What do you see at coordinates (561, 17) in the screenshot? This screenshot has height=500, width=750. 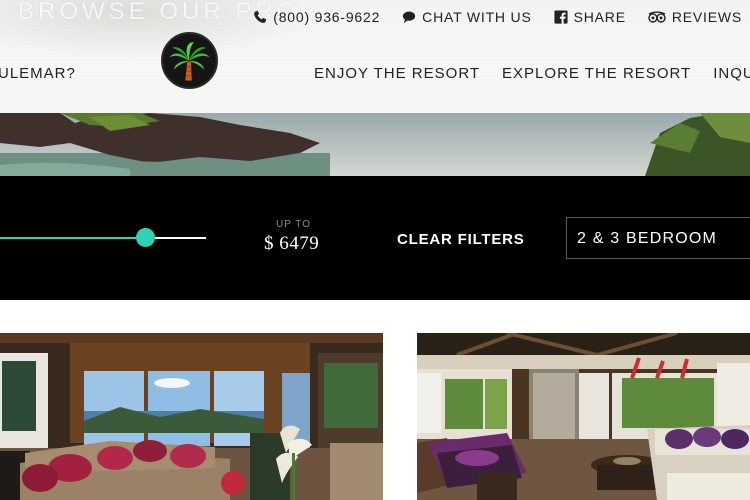 I see `facebook-icon` at bounding box center [561, 17].